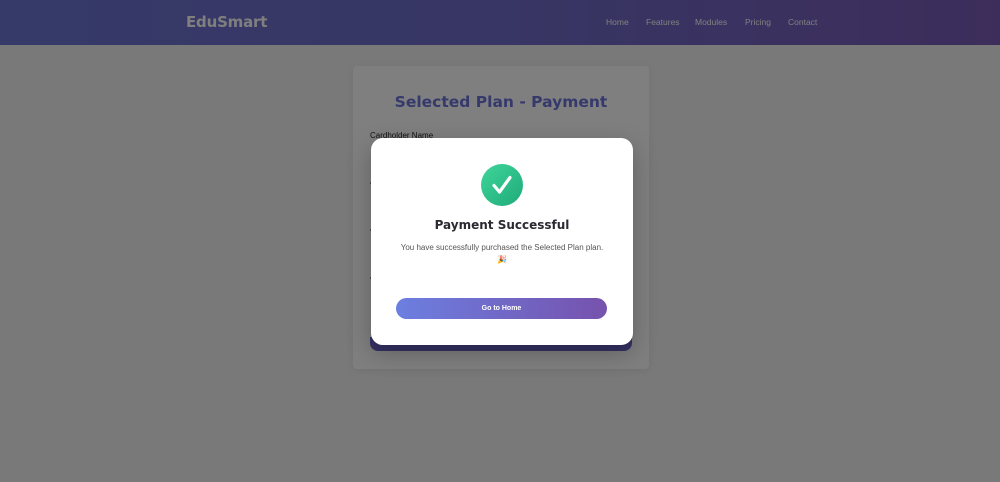 The height and width of the screenshot is (482, 1000). Describe the element at coordinates (502, 225) in the screenshot. I see `modal-title: Payment Successful` at that location.